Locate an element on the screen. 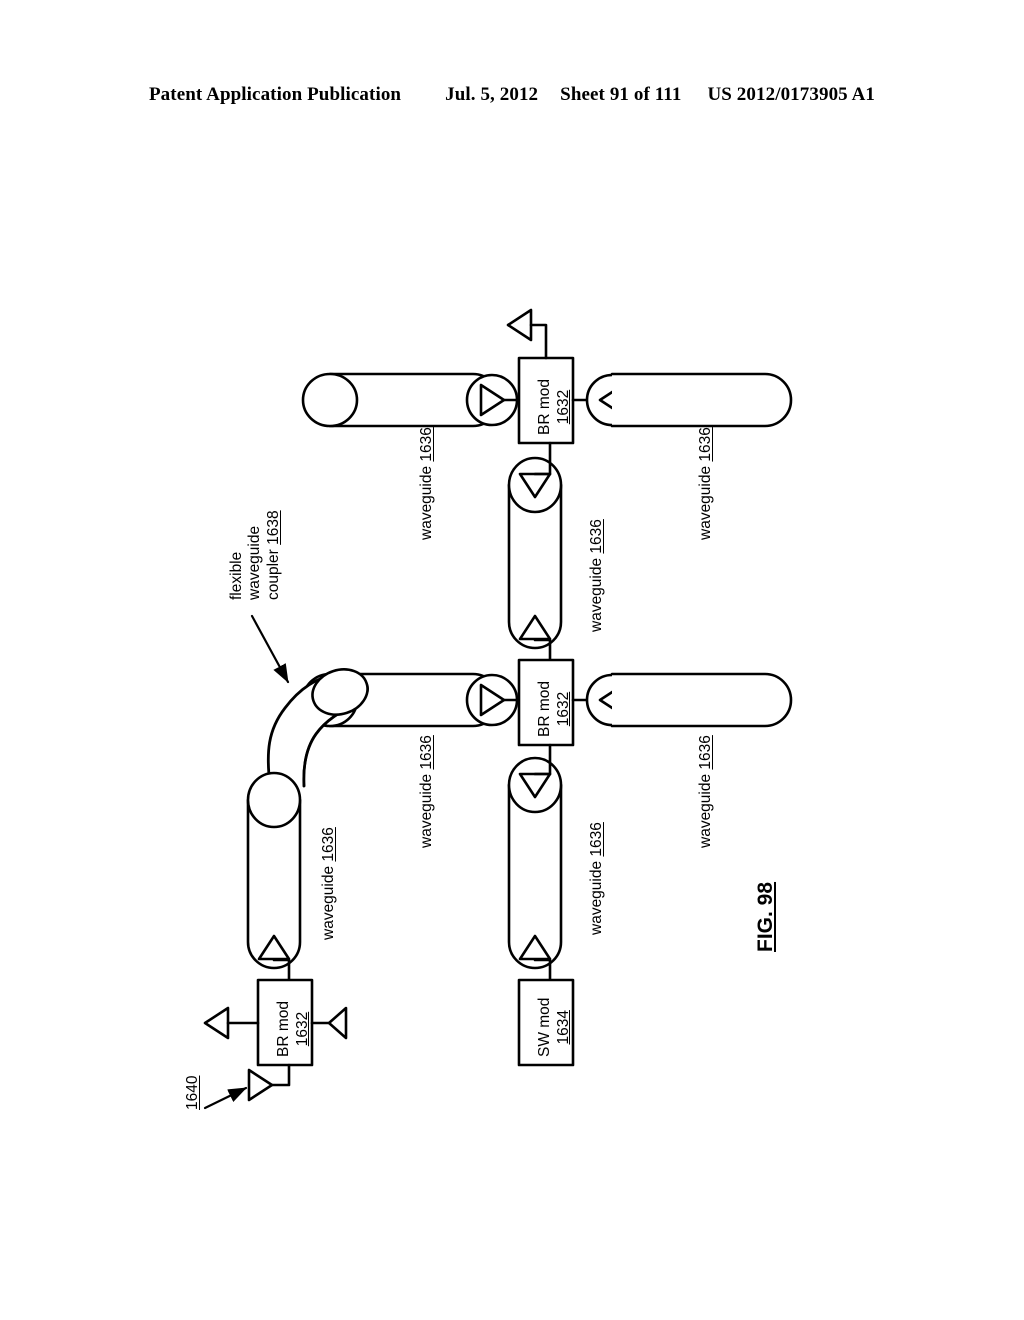  antenna-br-mod-left-south is located at coordinates (269, 1082).